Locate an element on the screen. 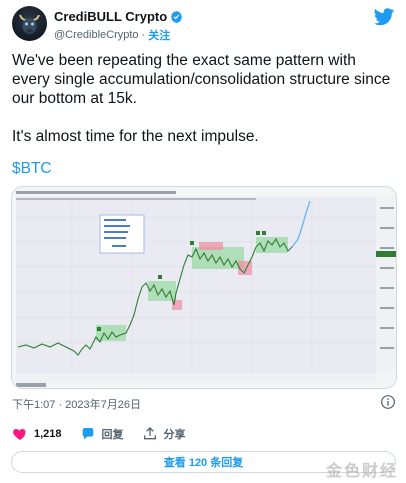 This screenshot has width=406, height=483. watermark: 金色财经 is located at coordinates (361, 471).